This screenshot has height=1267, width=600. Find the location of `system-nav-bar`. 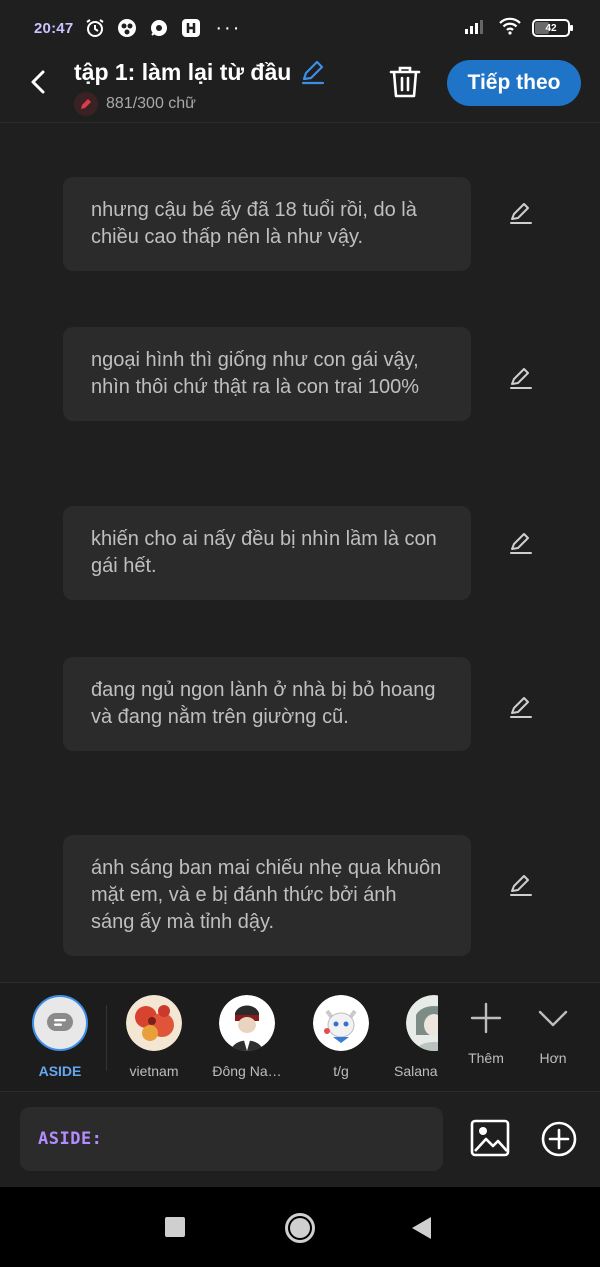

system-nav-bar is located at coordinates (300, 1227).